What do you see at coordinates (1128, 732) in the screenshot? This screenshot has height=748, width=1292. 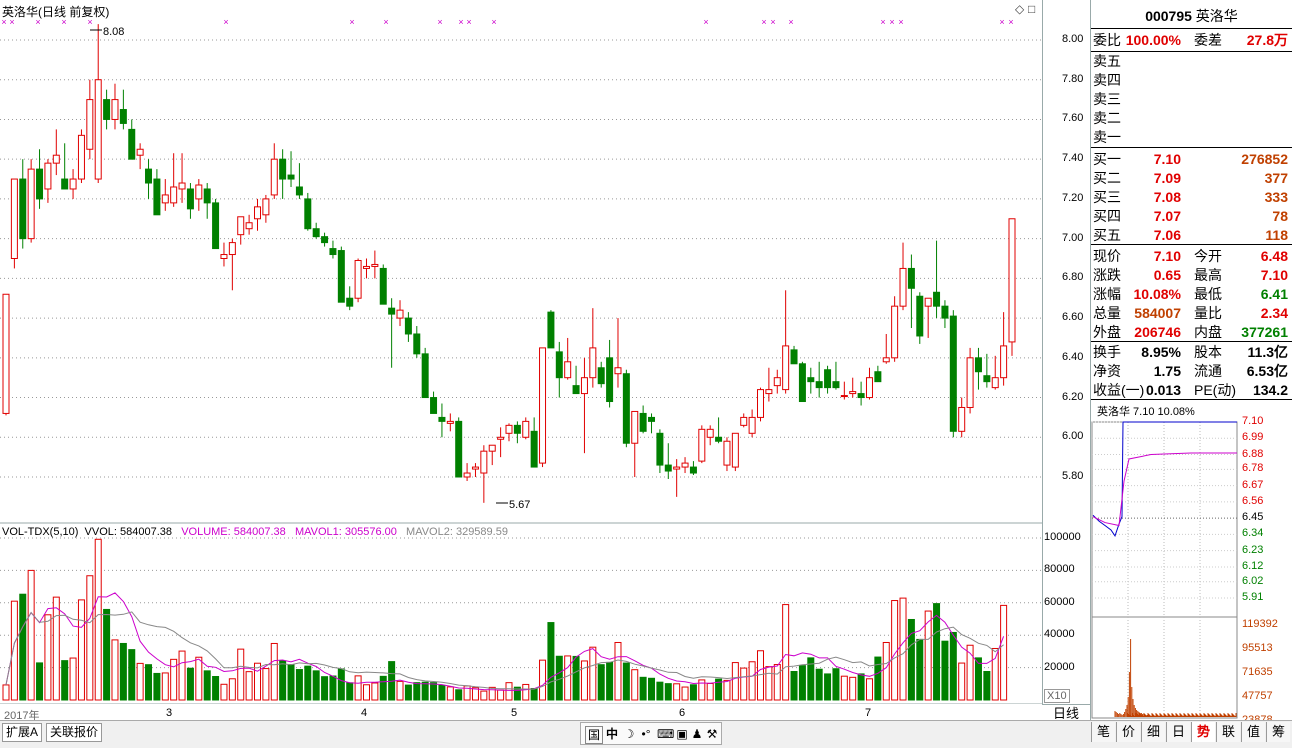 I see `right-tab: 价` at bounding box center [1128, 732].